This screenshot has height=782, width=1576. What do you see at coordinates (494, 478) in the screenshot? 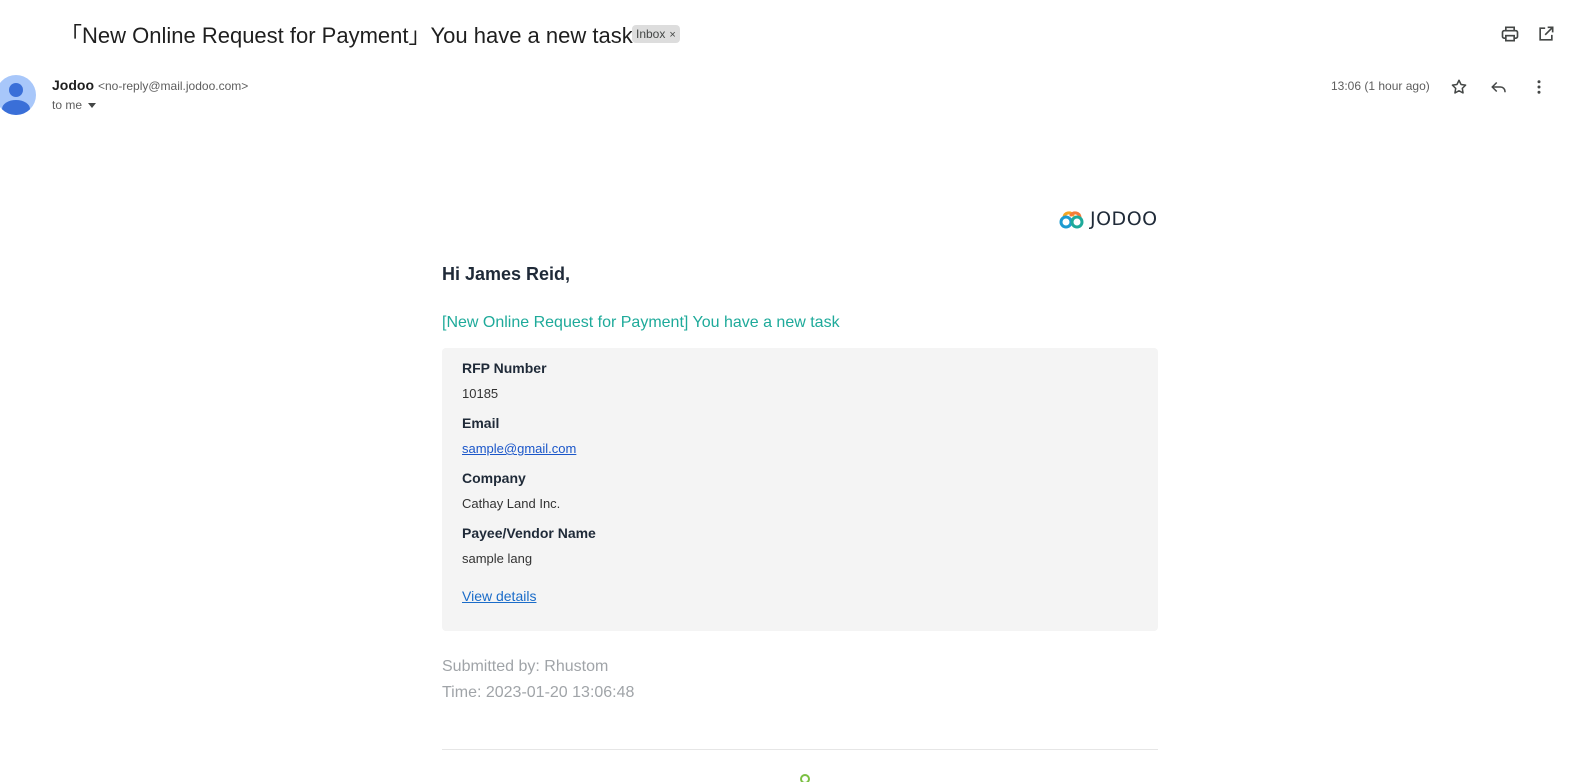
I see `field-label-company: Company` at bounding box center [494, 478].